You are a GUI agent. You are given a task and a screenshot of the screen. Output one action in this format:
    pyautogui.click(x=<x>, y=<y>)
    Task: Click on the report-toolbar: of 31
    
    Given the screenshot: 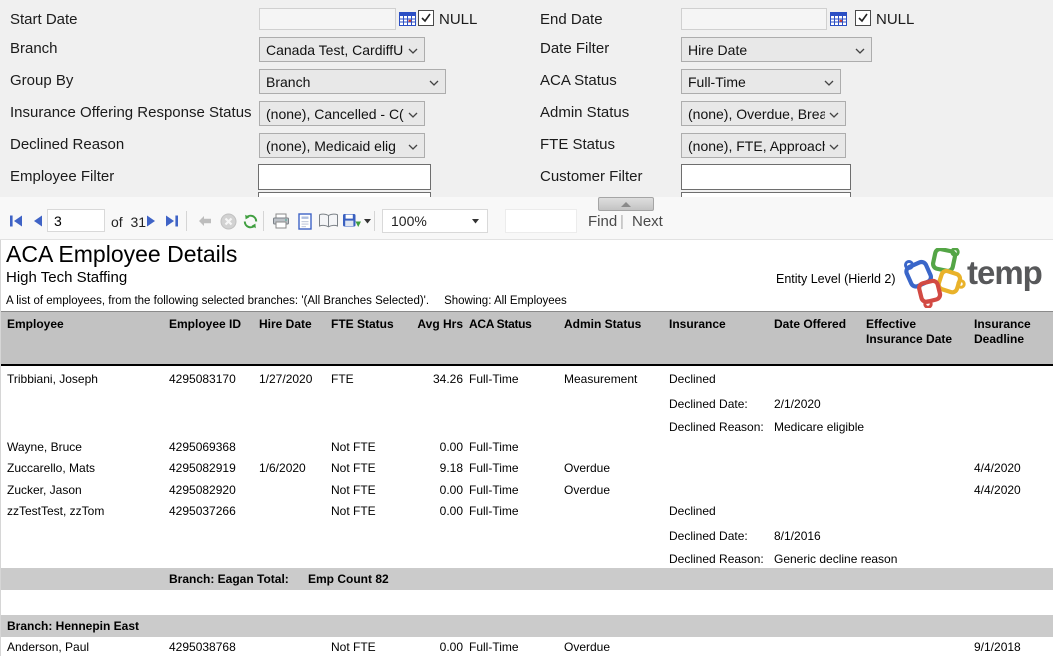 What is the action you would take?
    pyautogui.click(x=526, y=218)
    